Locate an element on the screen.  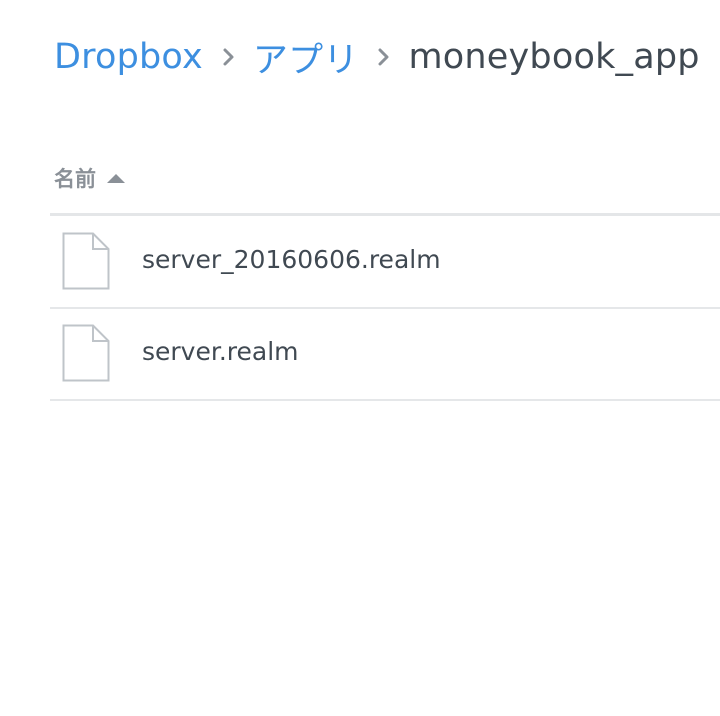
sort-ascending-icon is located at coordinates (116, 178).